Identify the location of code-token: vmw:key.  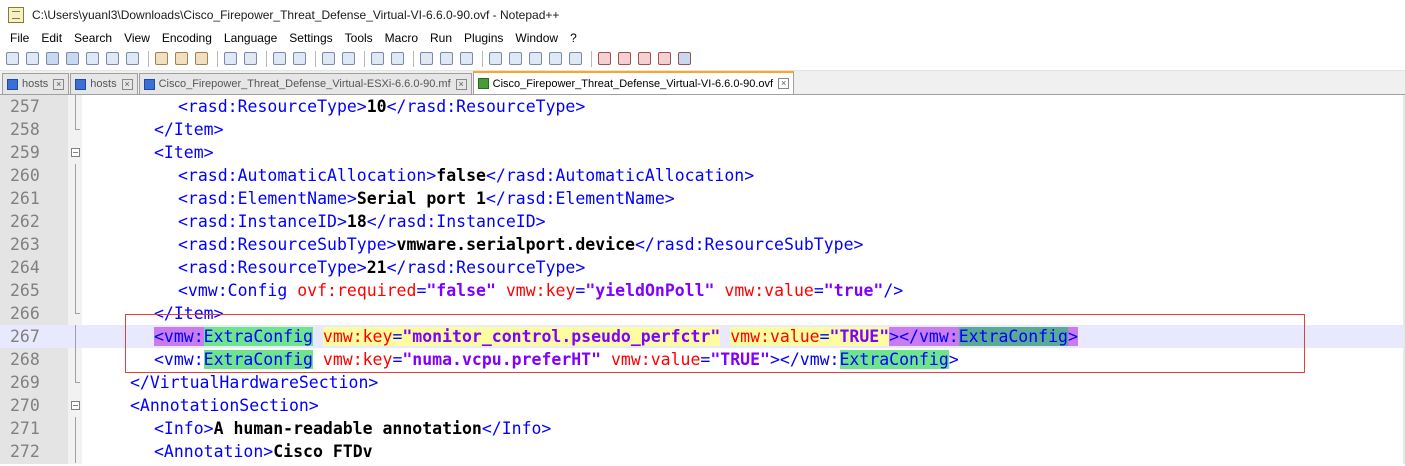
(540, 290).